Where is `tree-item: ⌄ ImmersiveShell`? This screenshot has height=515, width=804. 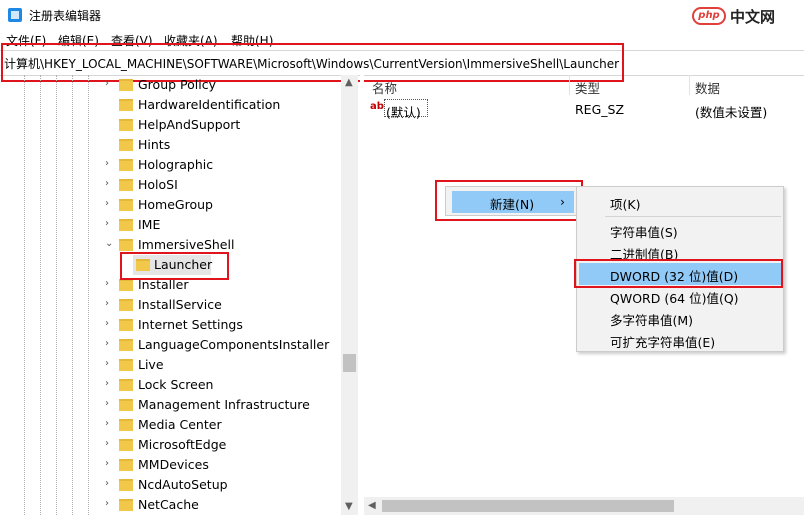 tree-item: ⌄ ImmersiveShell is located at coordinates (170, 245).